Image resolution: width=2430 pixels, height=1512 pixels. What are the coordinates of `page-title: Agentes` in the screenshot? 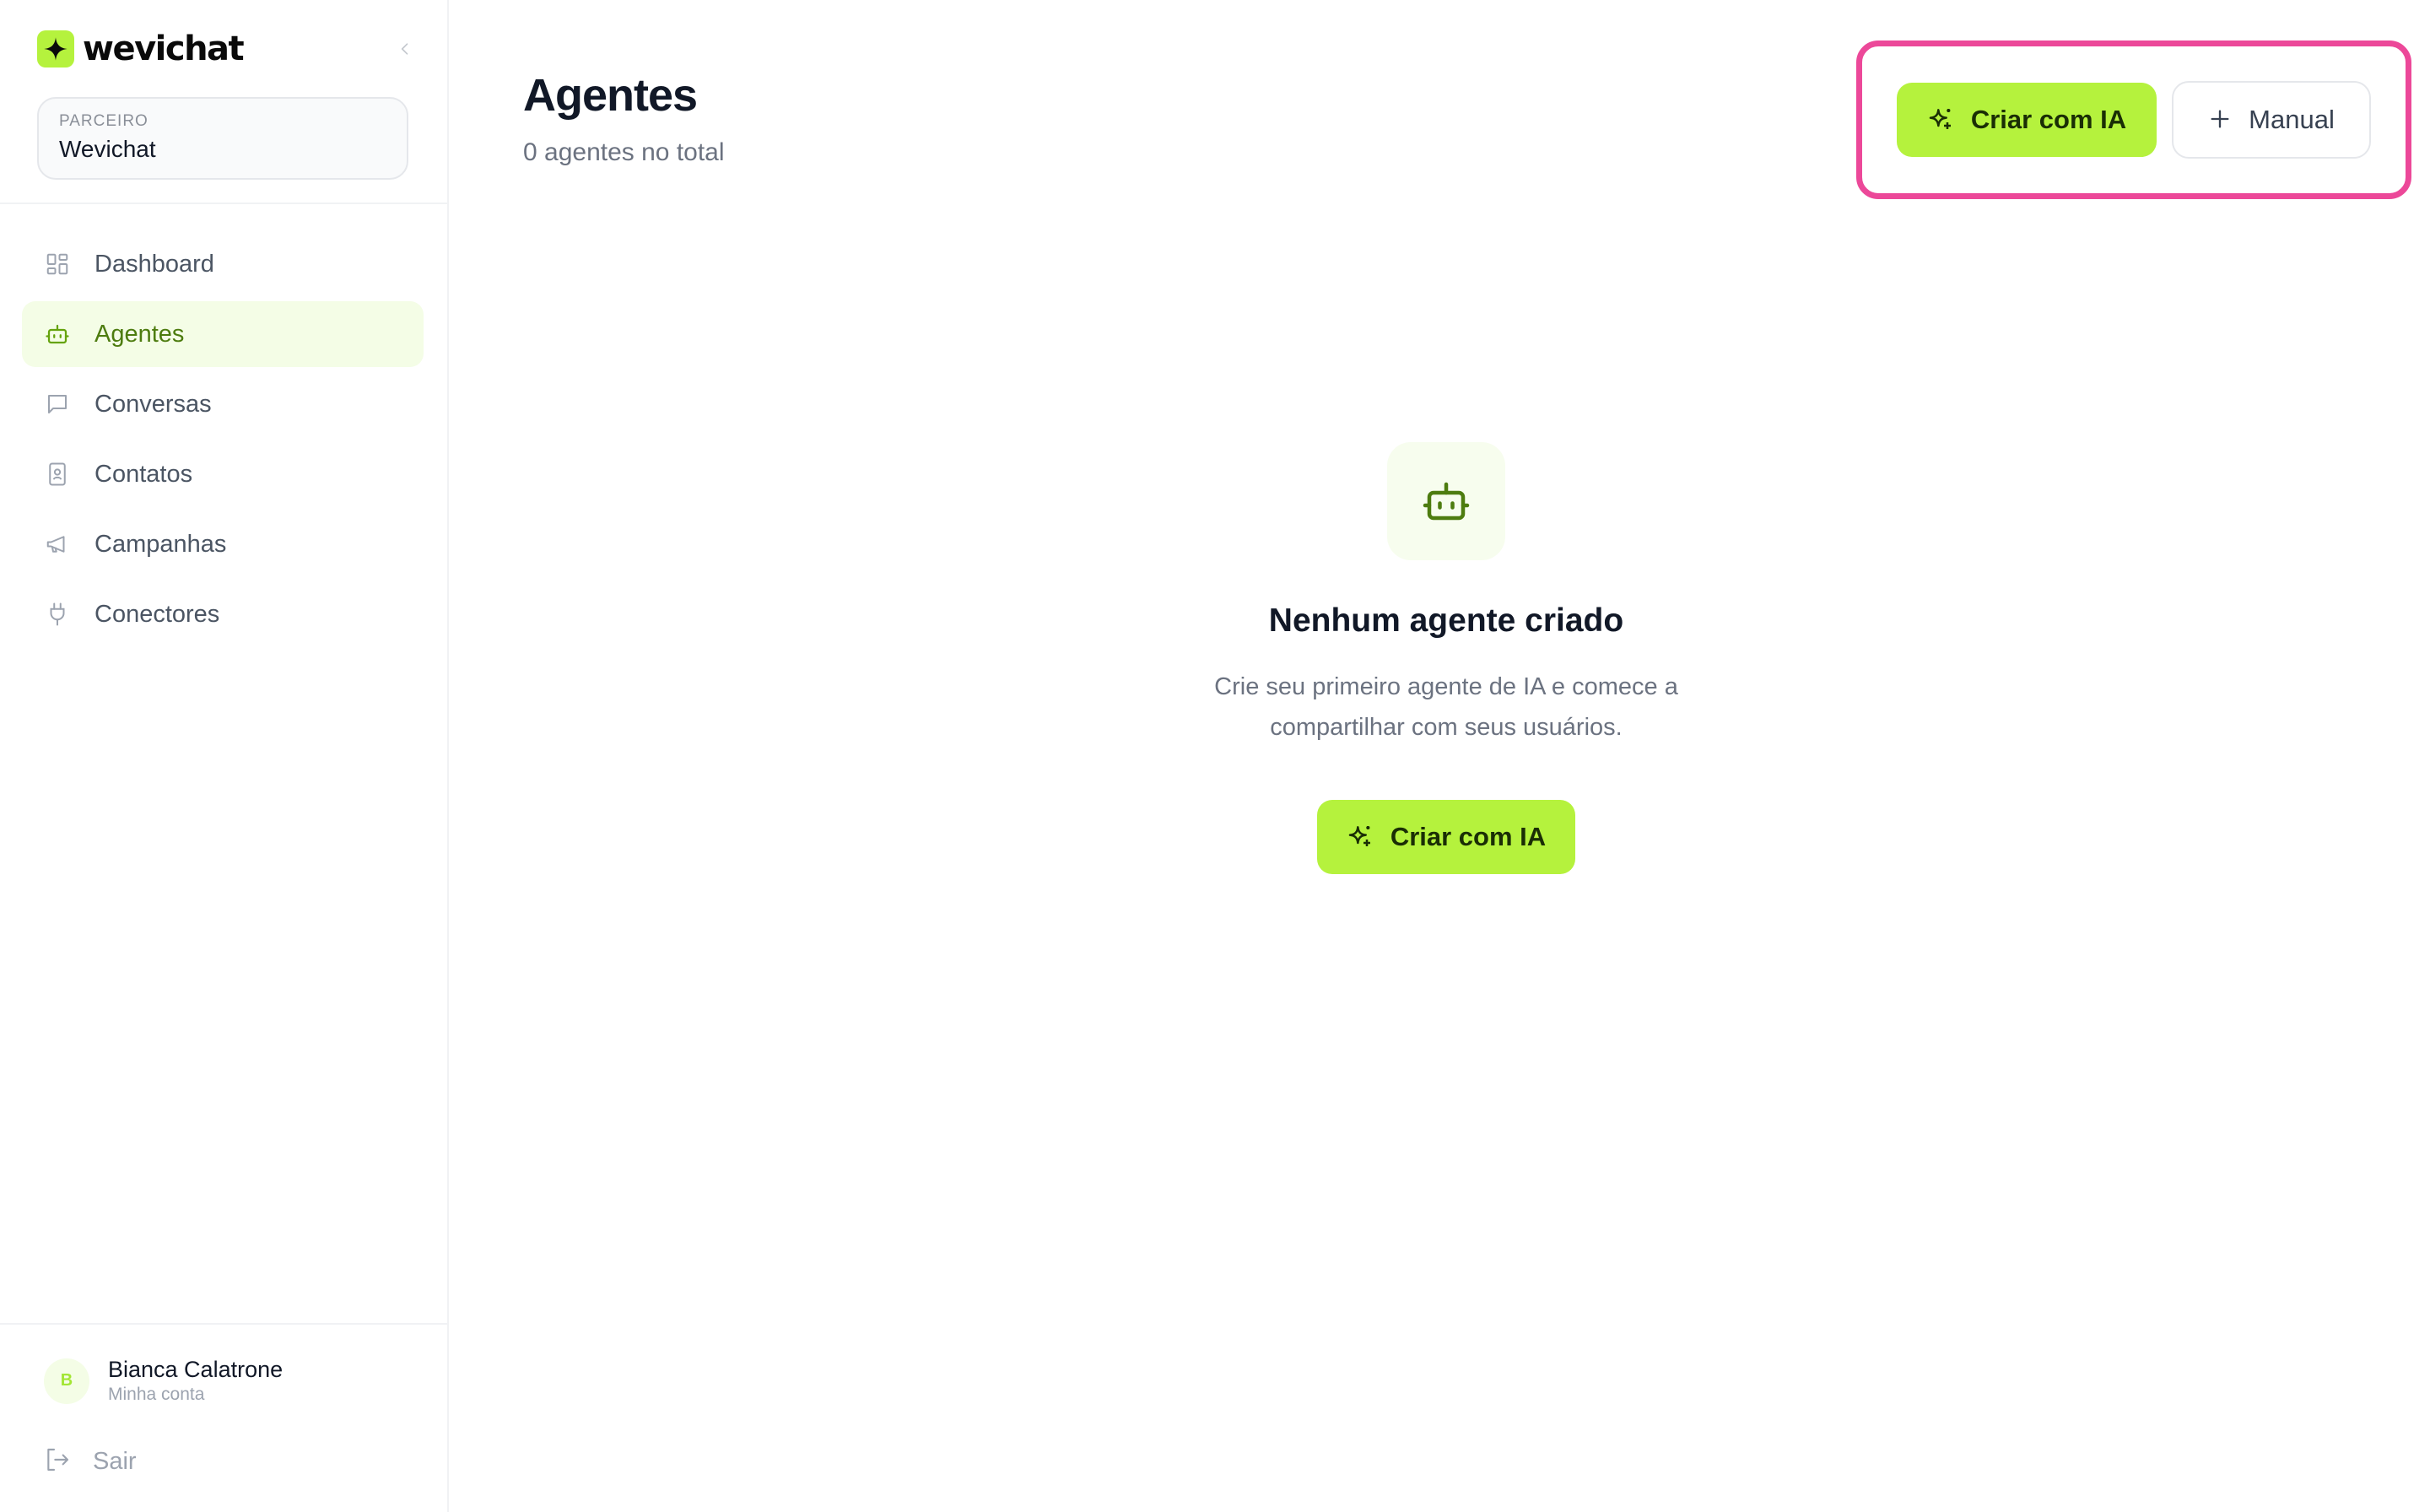 It's located at (610, 95).